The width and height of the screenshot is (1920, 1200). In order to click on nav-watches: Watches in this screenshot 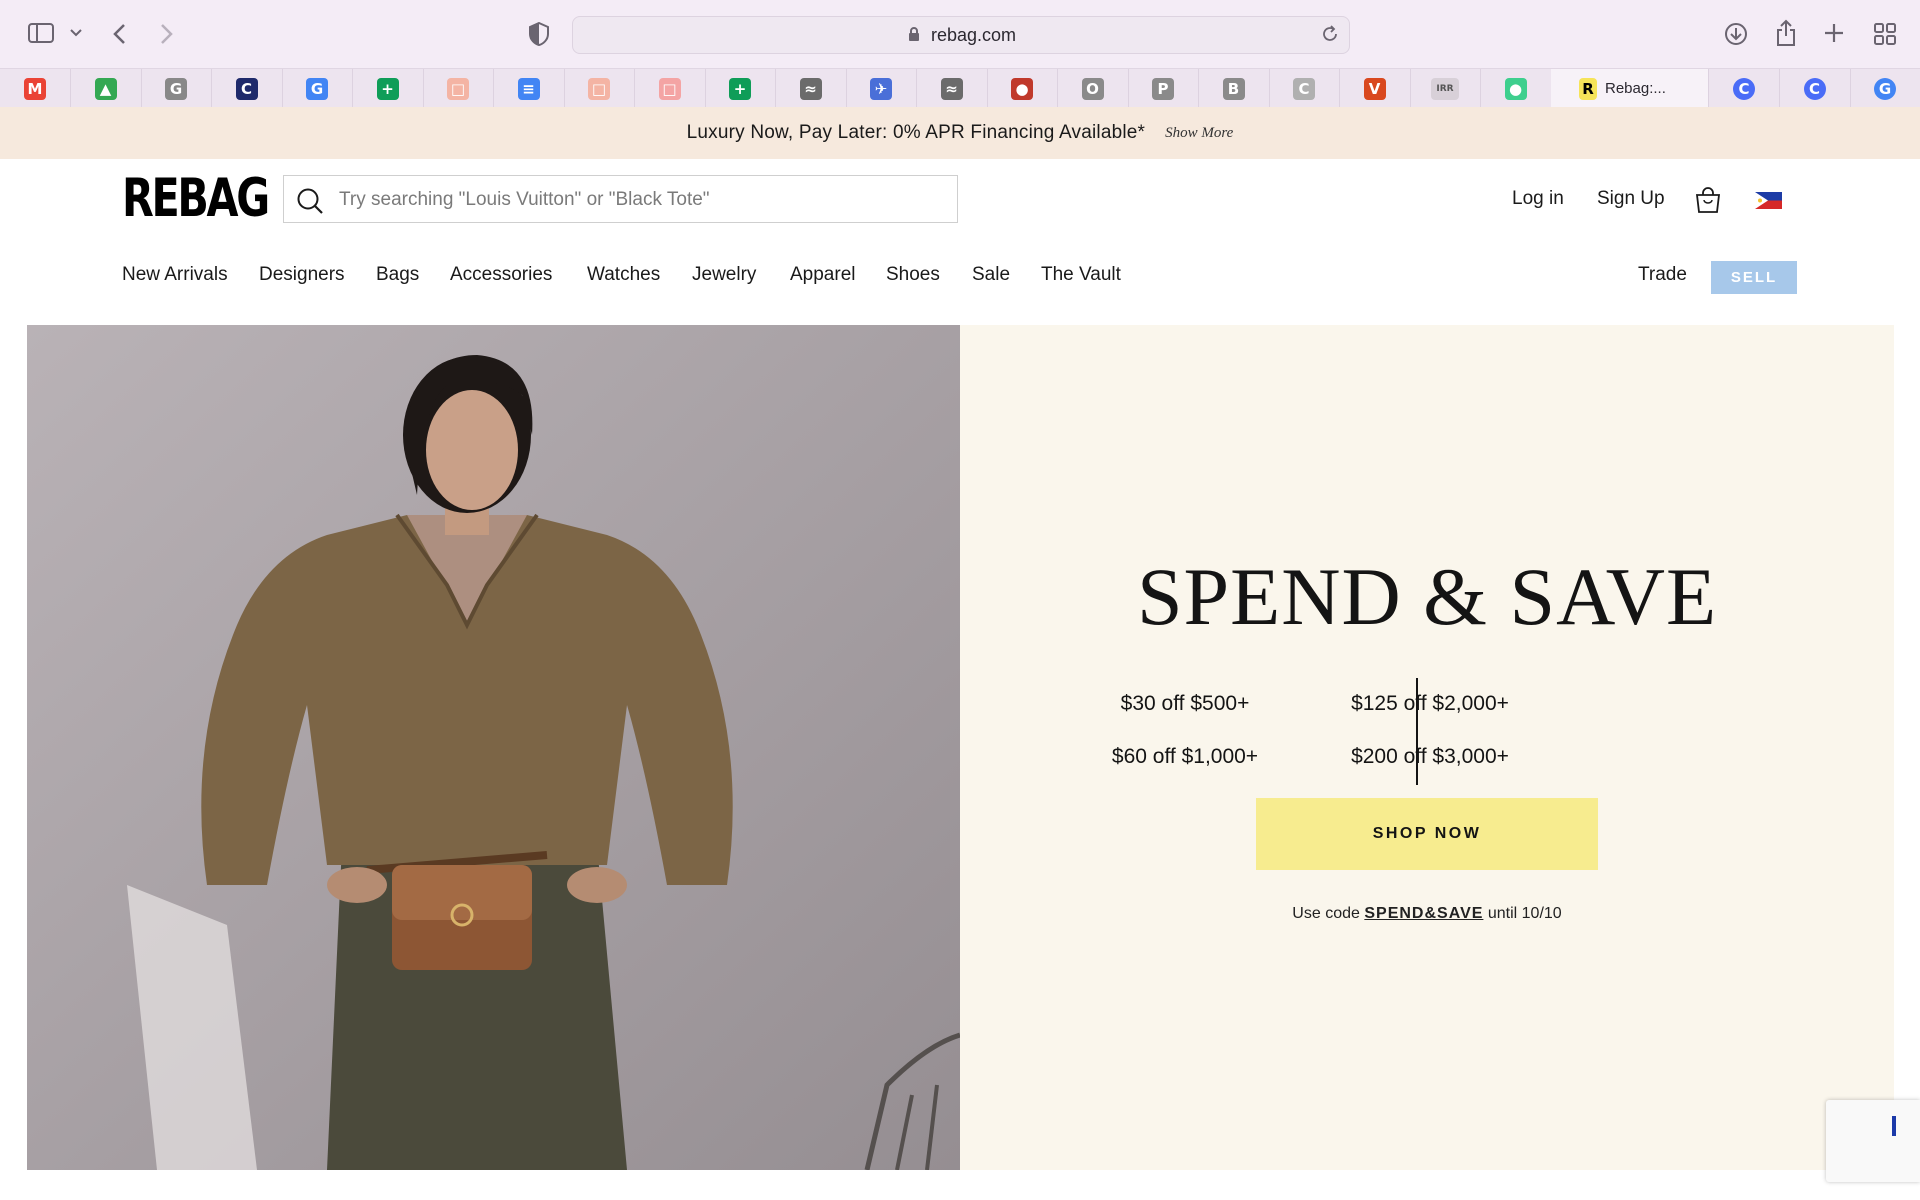, I will do `click(623, 275)`.